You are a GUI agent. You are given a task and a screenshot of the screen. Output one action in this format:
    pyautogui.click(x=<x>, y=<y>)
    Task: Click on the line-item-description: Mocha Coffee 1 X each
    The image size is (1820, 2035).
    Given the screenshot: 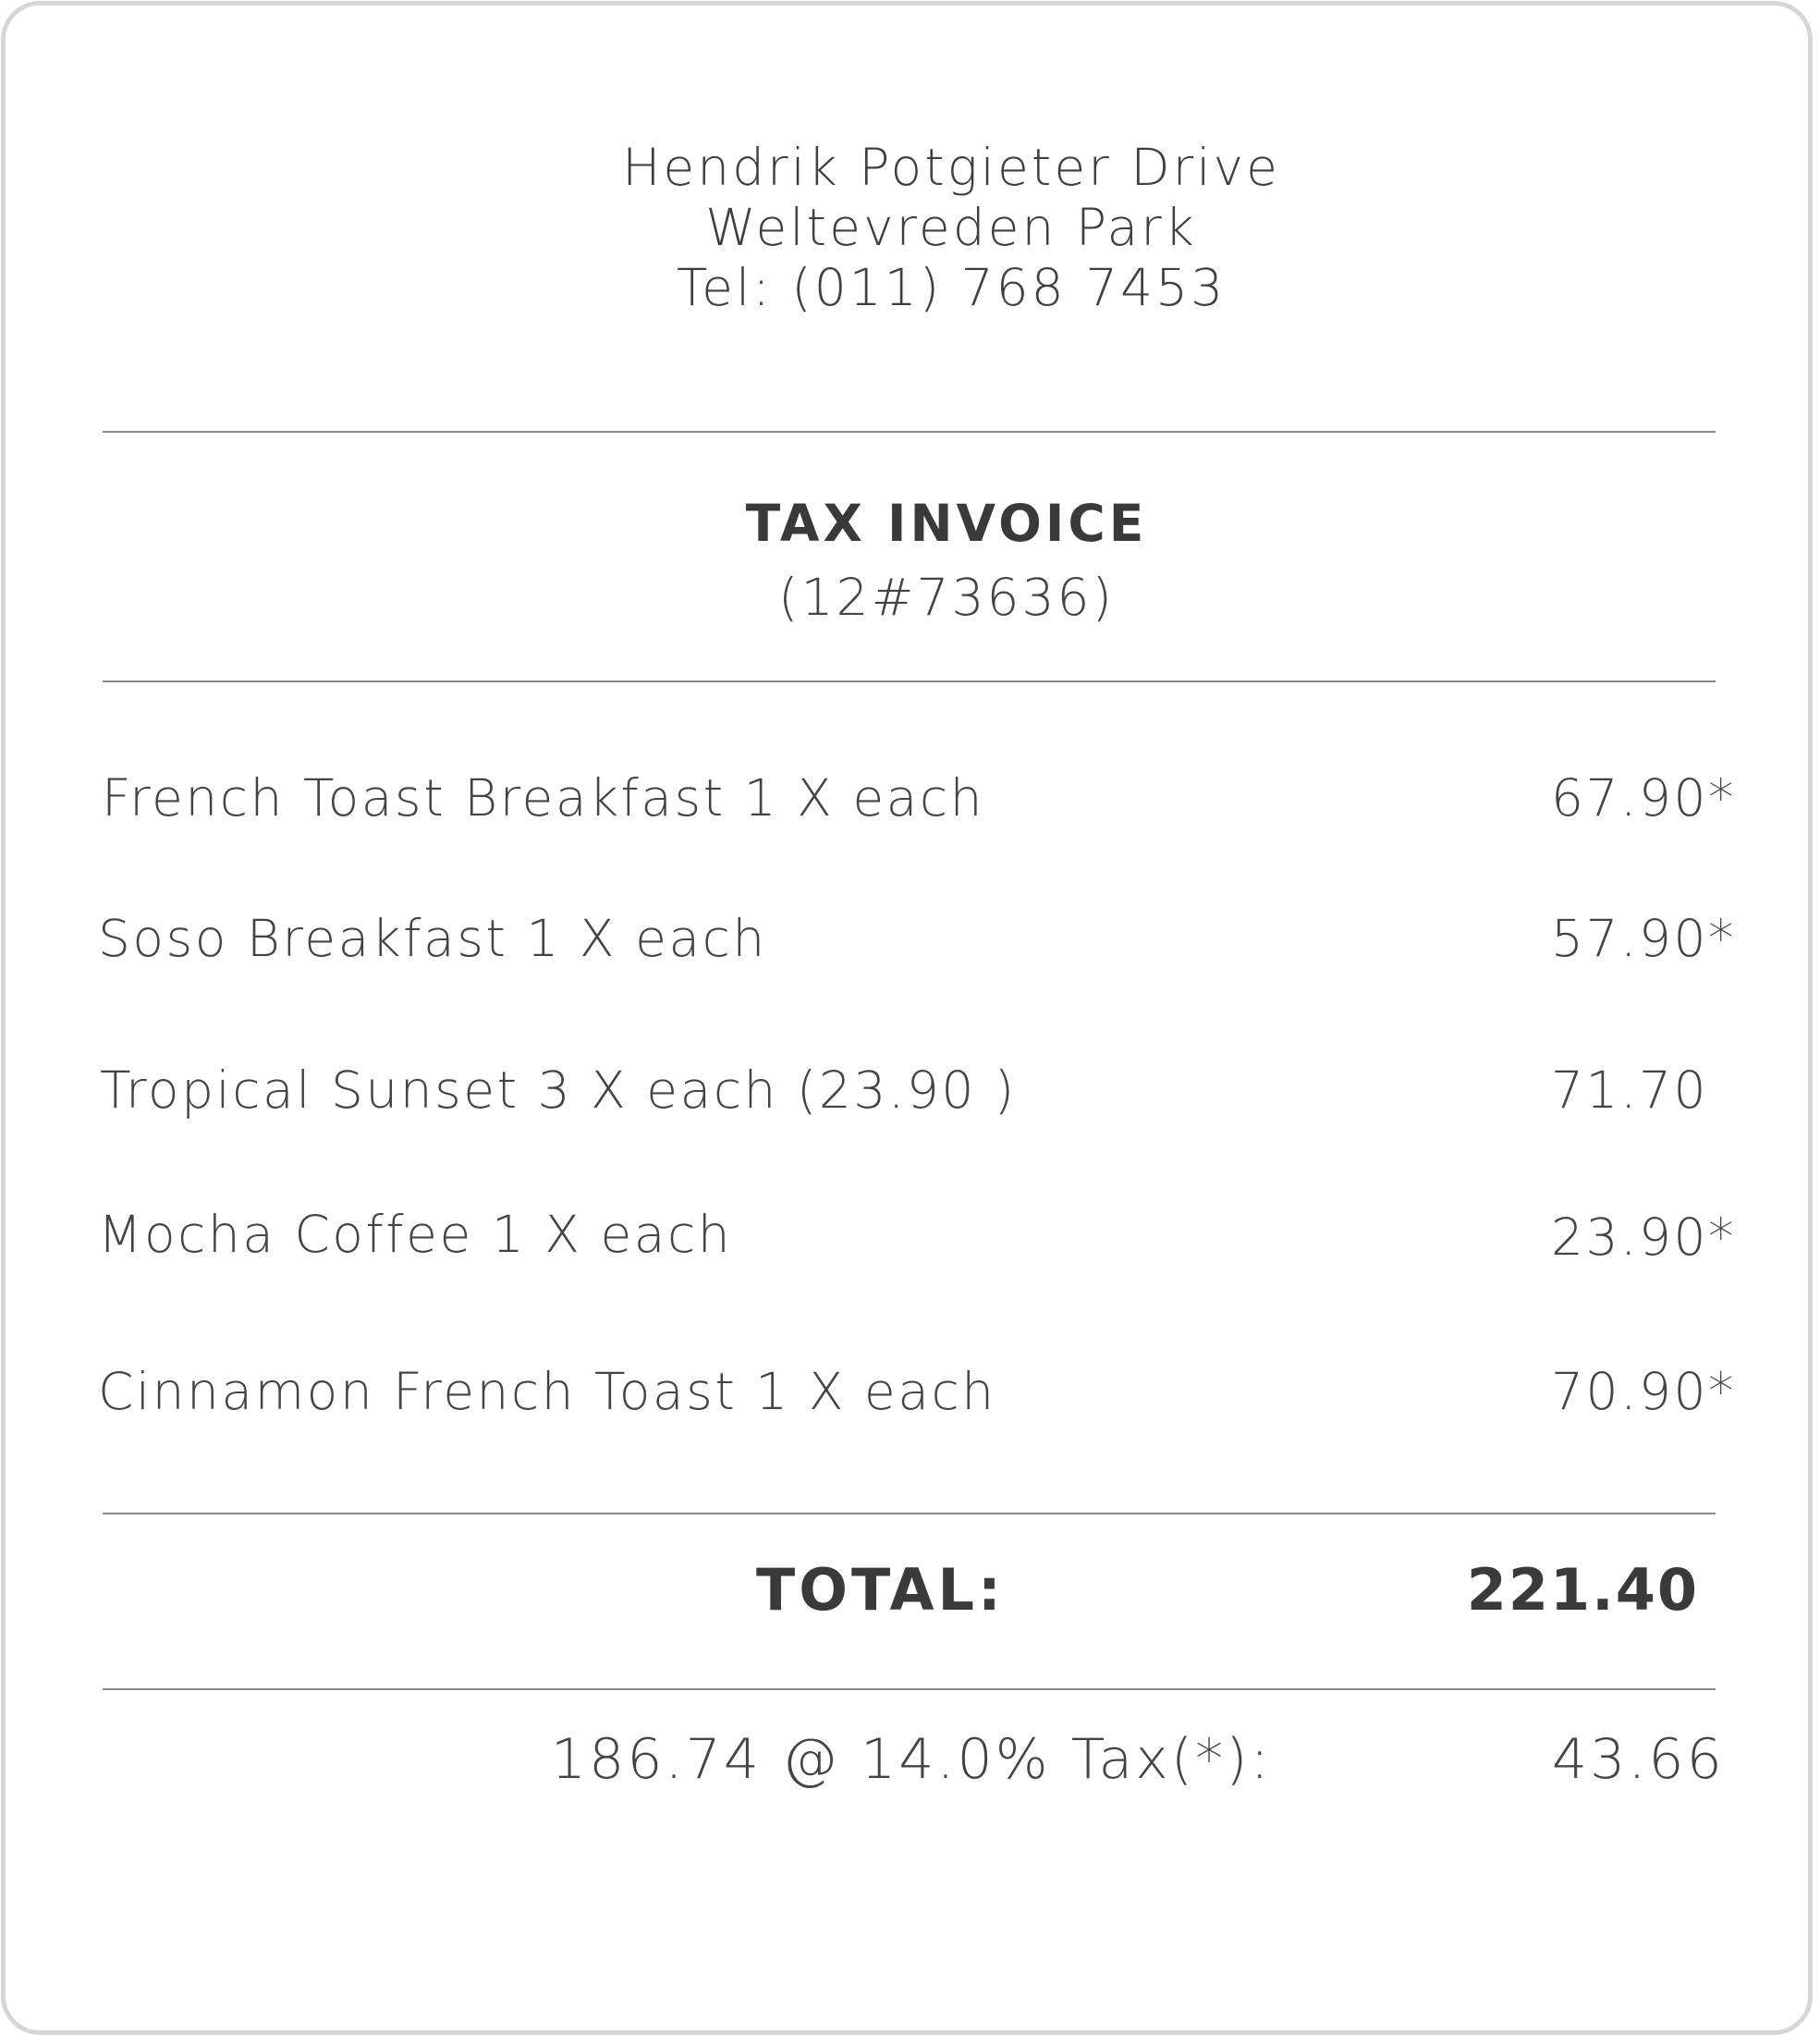 What is the action you would take?
    pyautogui.click(x=415, y=1234)
    